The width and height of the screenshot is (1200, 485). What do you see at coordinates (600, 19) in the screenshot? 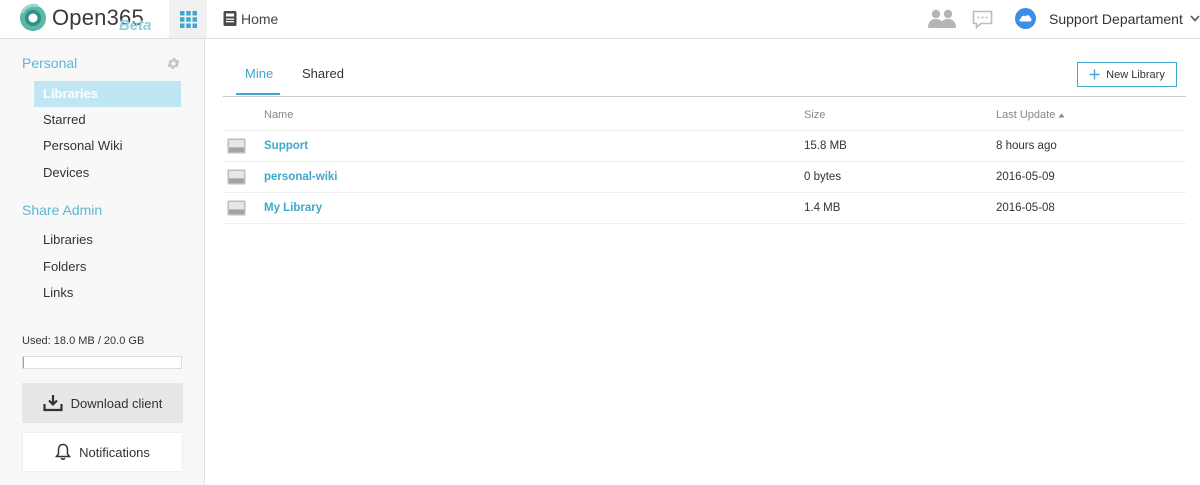
I see `top-bar: Open365 Beta Home Support Departament` at bounding box center [600, 19].